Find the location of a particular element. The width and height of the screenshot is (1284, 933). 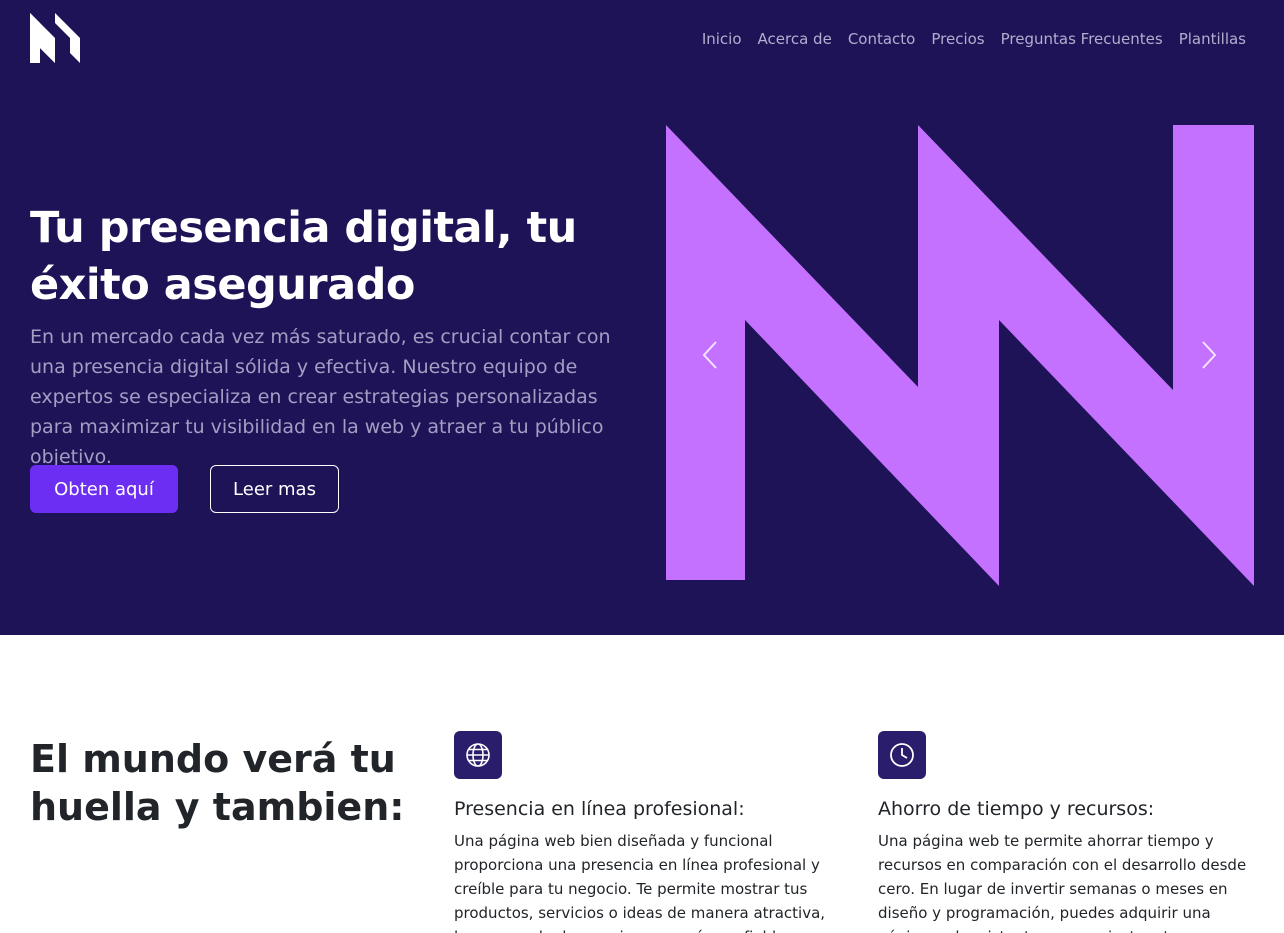

nav-item-precios: Precios is located at coordinates (957, 39).